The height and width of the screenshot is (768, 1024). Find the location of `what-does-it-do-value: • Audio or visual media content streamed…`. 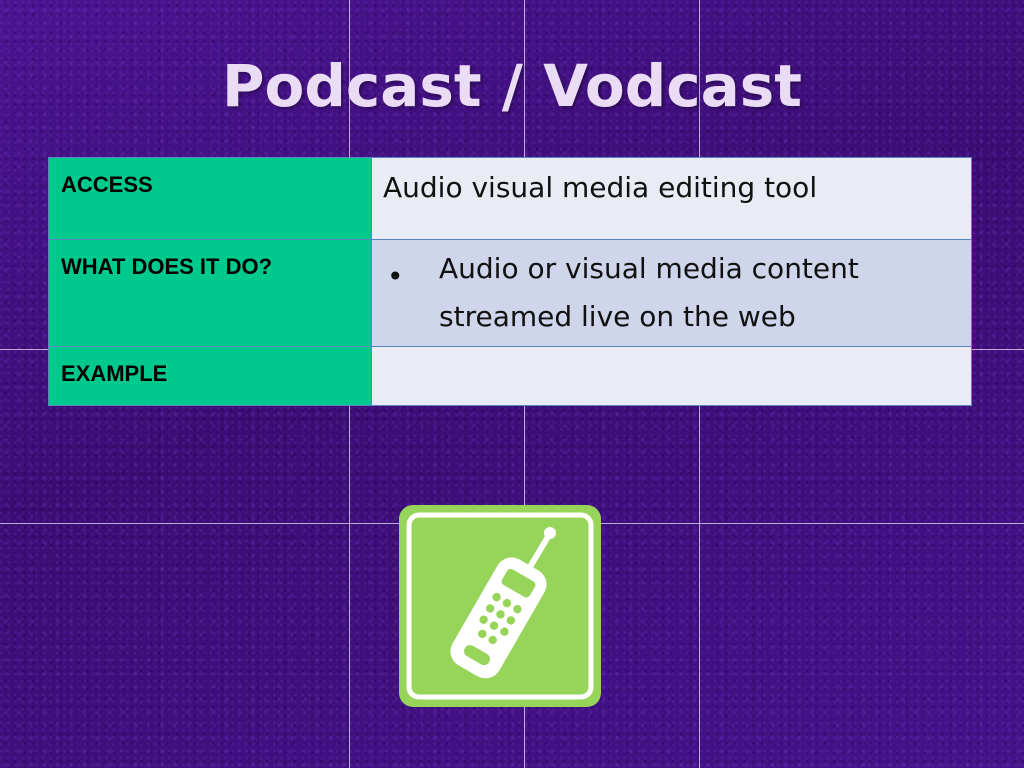

what-does-it-do-value: • Audio or visual media content streamed… is located at coordinates (671, 293).